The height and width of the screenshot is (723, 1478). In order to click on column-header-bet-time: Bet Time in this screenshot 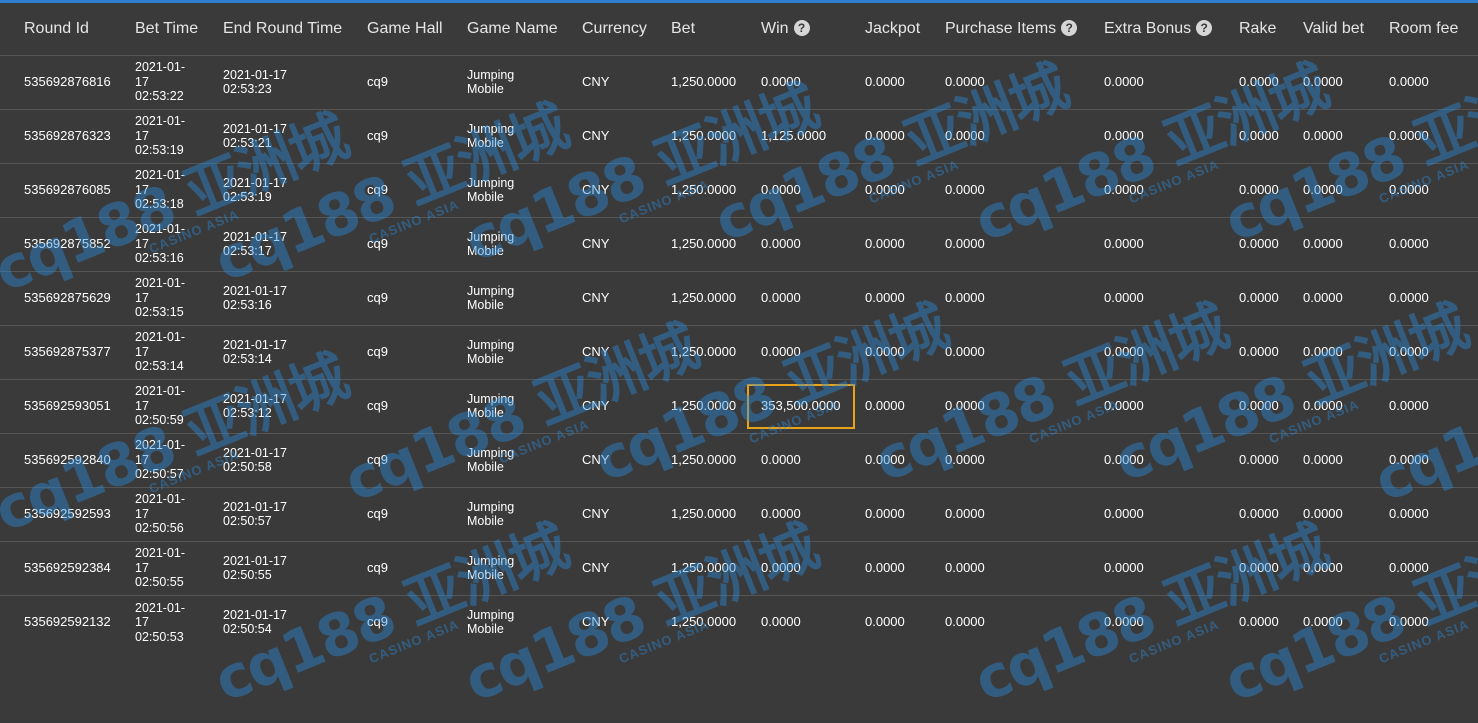, I will do `click(155, 29)`.